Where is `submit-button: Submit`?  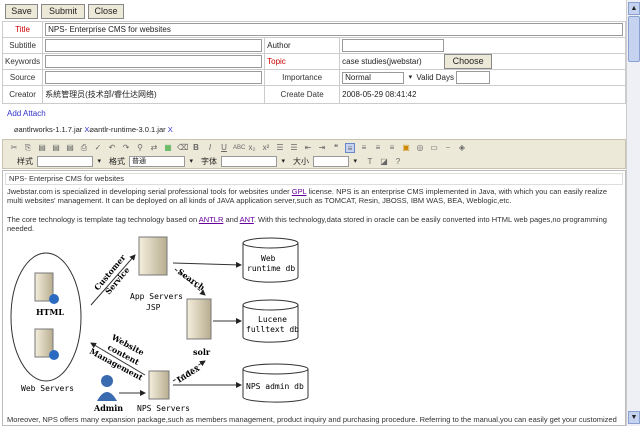 submit-button: Submit is located at coordinates (63, 11).